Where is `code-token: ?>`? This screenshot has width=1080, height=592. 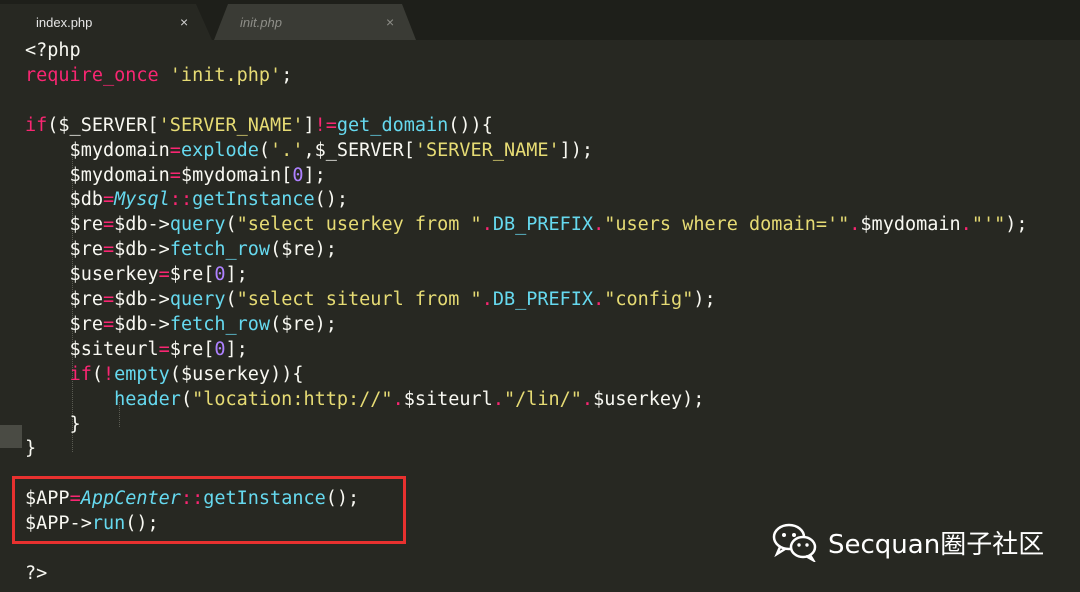
code-token: ?> is located at coordinates (36, 573).